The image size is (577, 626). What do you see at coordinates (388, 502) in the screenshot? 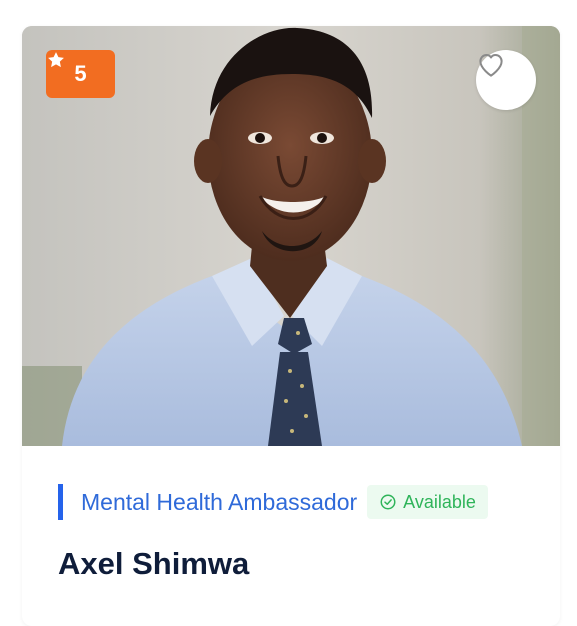
I see `check-circle-icon` at bounding box center [388, 502].